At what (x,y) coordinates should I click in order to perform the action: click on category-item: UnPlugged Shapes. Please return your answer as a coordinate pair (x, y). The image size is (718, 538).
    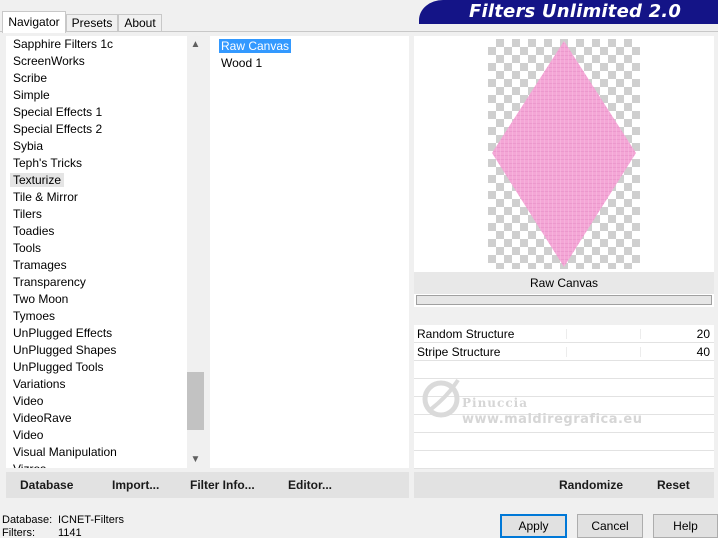
    Looking at the image, I should click on (96, 350).